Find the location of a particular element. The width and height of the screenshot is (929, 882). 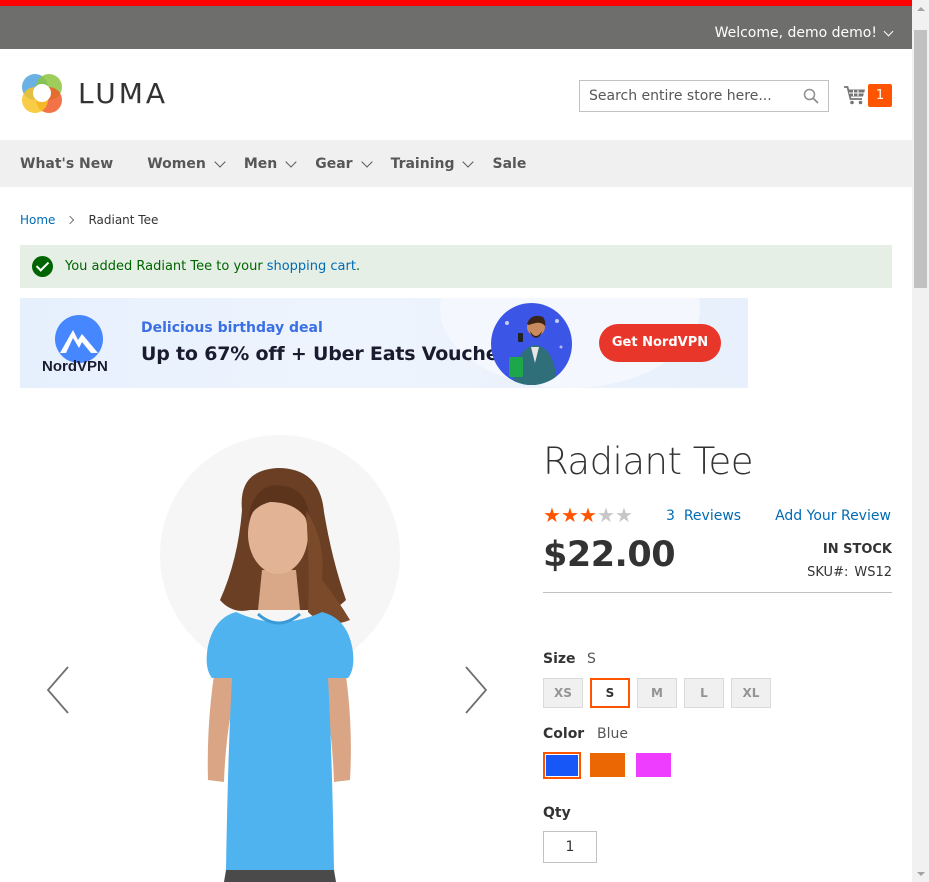

store-logo: LUMA is located at coordinates (94, 93).